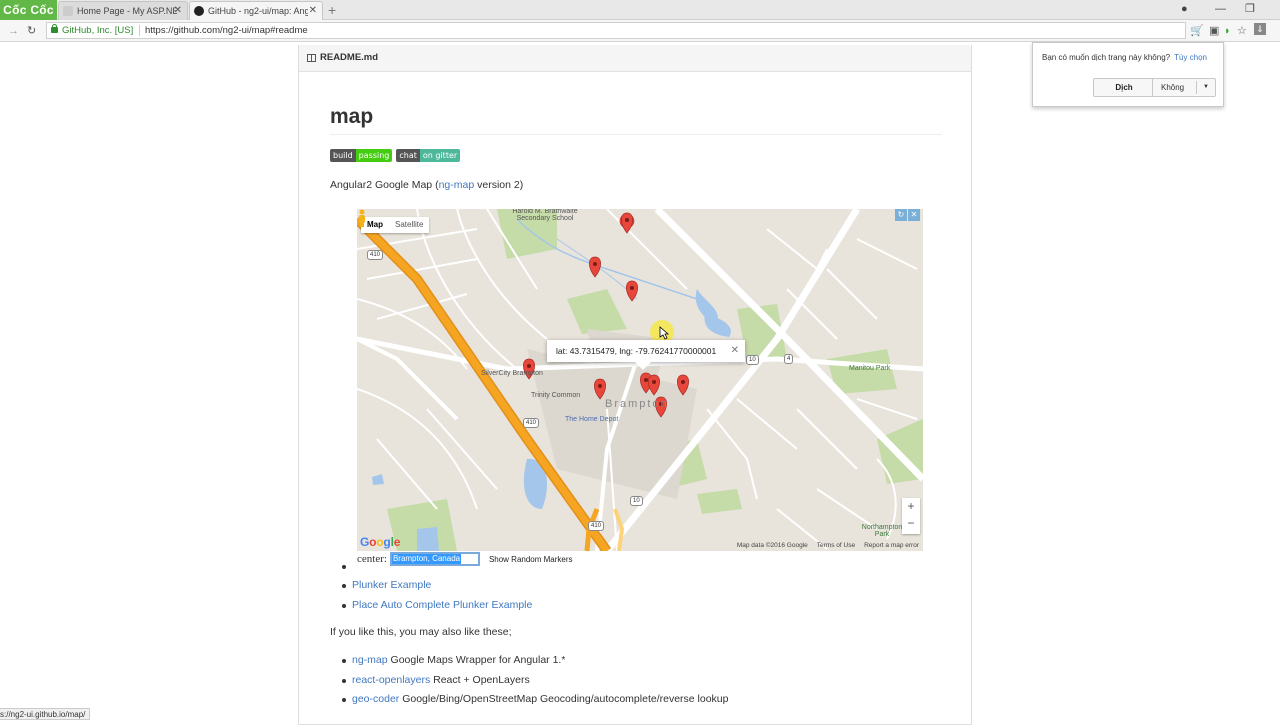 Image resolution: width=1280 pixels, height=725 pixels. What do you see at coordinates (28, 10) in the screenshot?
I see `browser-logo: Cốc Cốc` at bounding box center [28, 10].